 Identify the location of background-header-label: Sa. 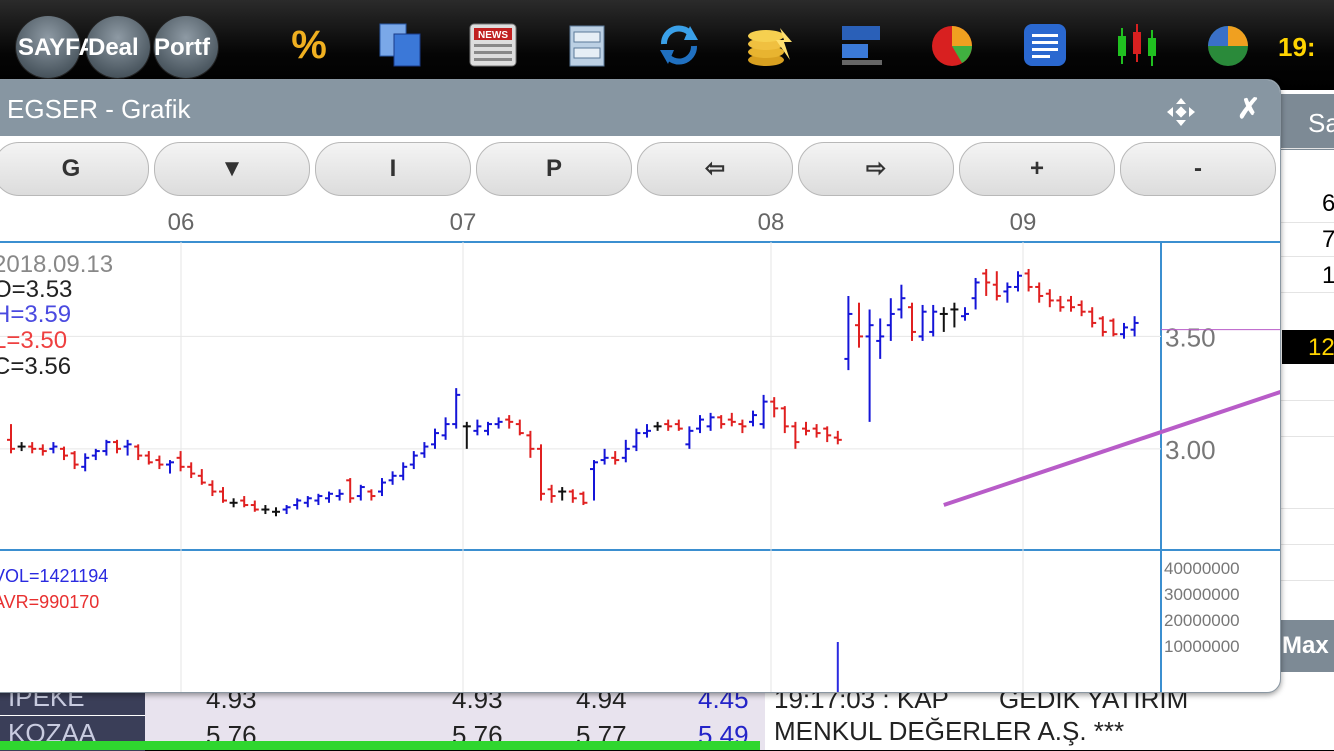
(1321, 123).